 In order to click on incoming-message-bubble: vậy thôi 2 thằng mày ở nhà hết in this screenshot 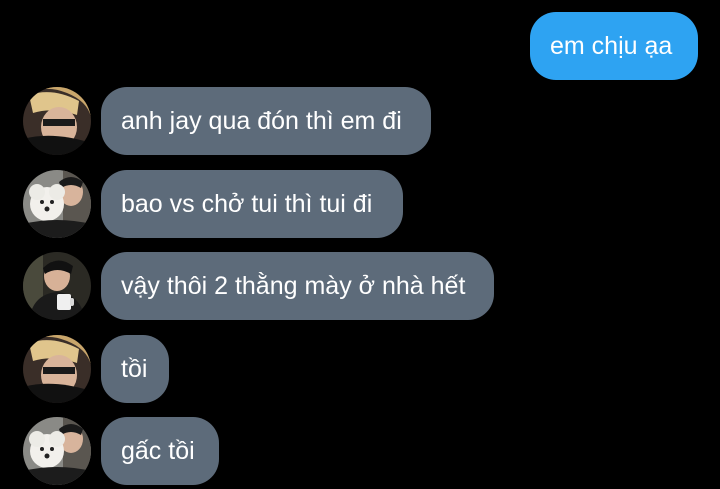, I will do `click(297, 286)`.